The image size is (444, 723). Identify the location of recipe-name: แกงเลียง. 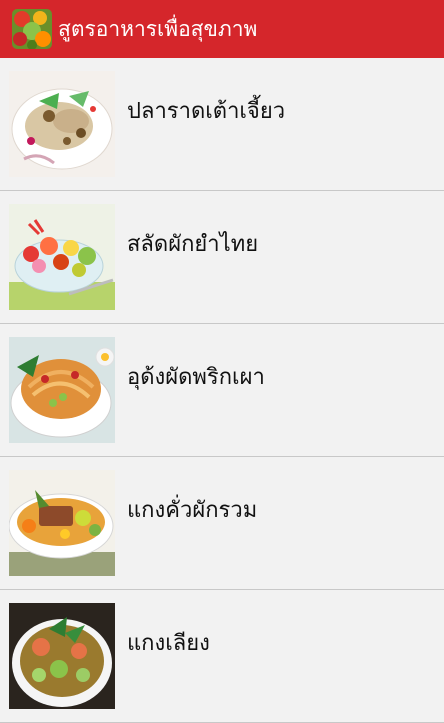
(168, 643).